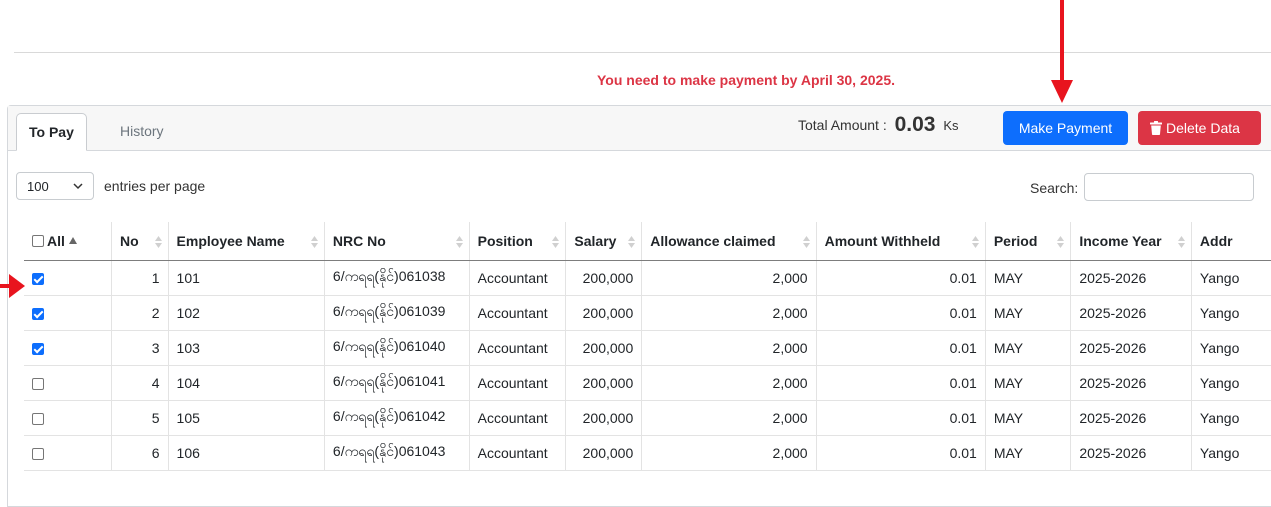 The height and width of the screenshot is (507, 1271). Describe the element at coordinates (51, 132) in the screenshot. I see `tab-to-pay: To Pay` at that location.